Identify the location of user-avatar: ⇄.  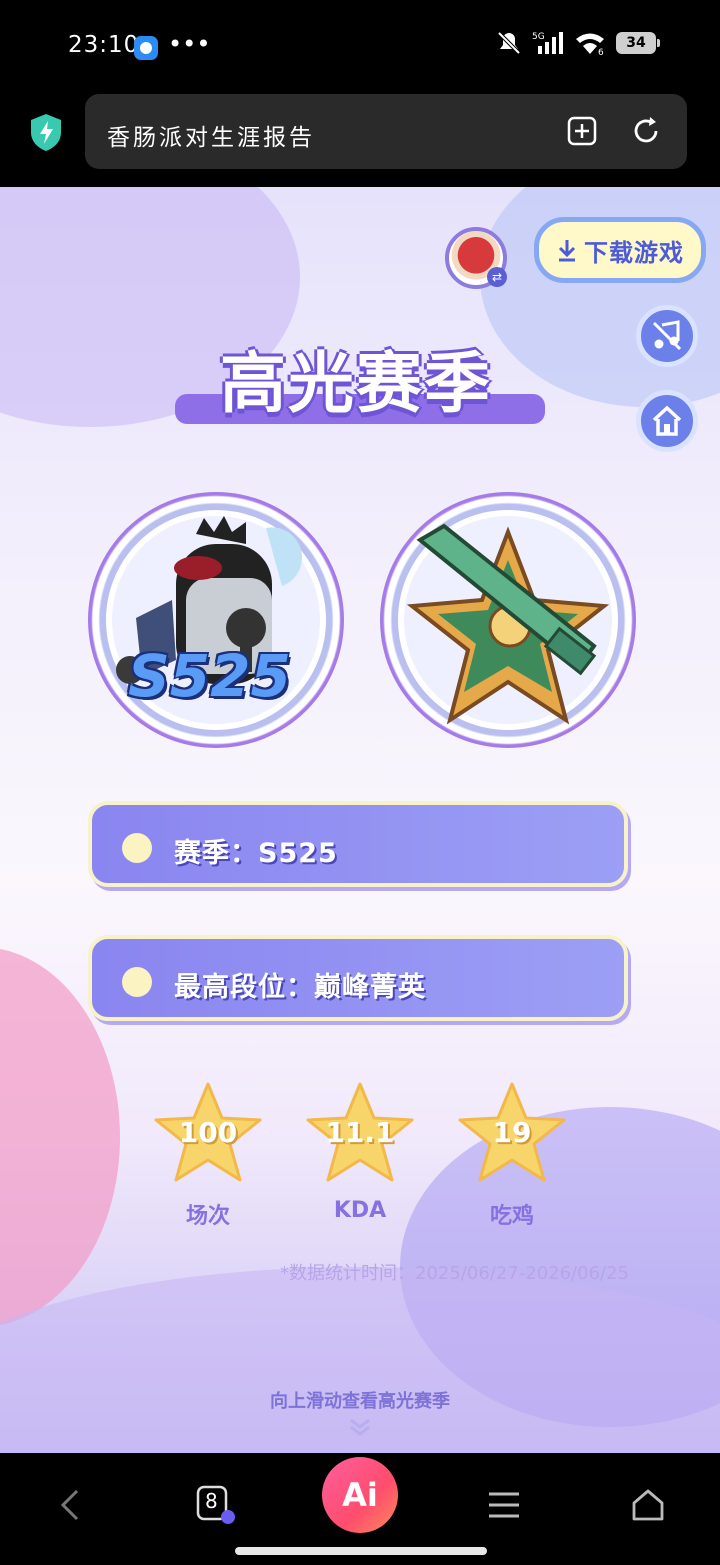
(476, 258).